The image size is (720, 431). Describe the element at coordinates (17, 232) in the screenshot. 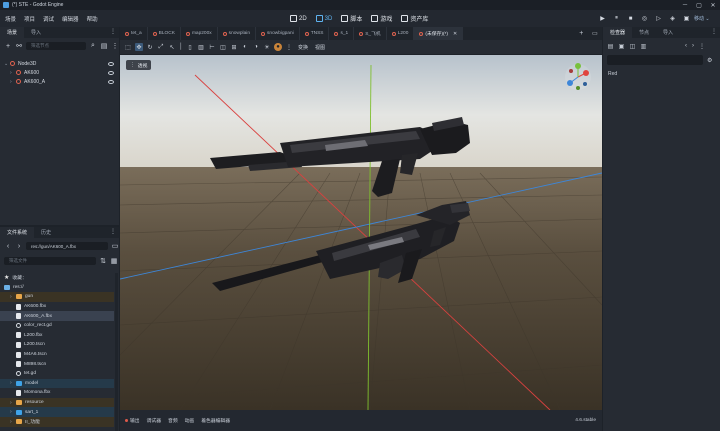

I see `tab-filesystem: 文件系统` at that location.